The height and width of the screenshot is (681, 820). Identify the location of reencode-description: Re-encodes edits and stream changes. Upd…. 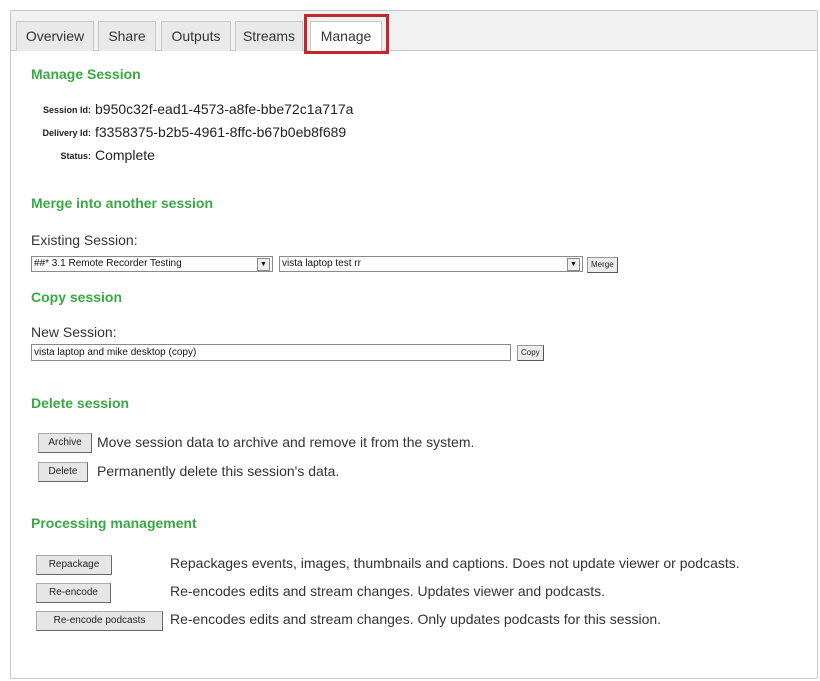
(388, 591).